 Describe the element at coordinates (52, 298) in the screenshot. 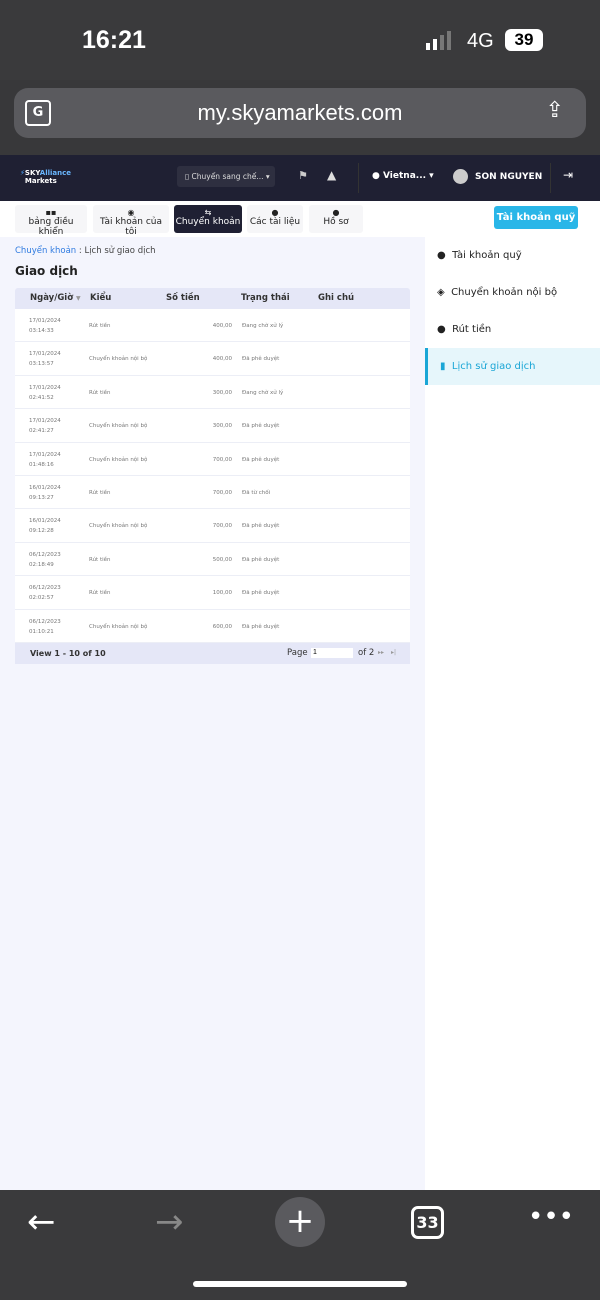

I see `col-date-label: Ngày/Giờ` at that location.